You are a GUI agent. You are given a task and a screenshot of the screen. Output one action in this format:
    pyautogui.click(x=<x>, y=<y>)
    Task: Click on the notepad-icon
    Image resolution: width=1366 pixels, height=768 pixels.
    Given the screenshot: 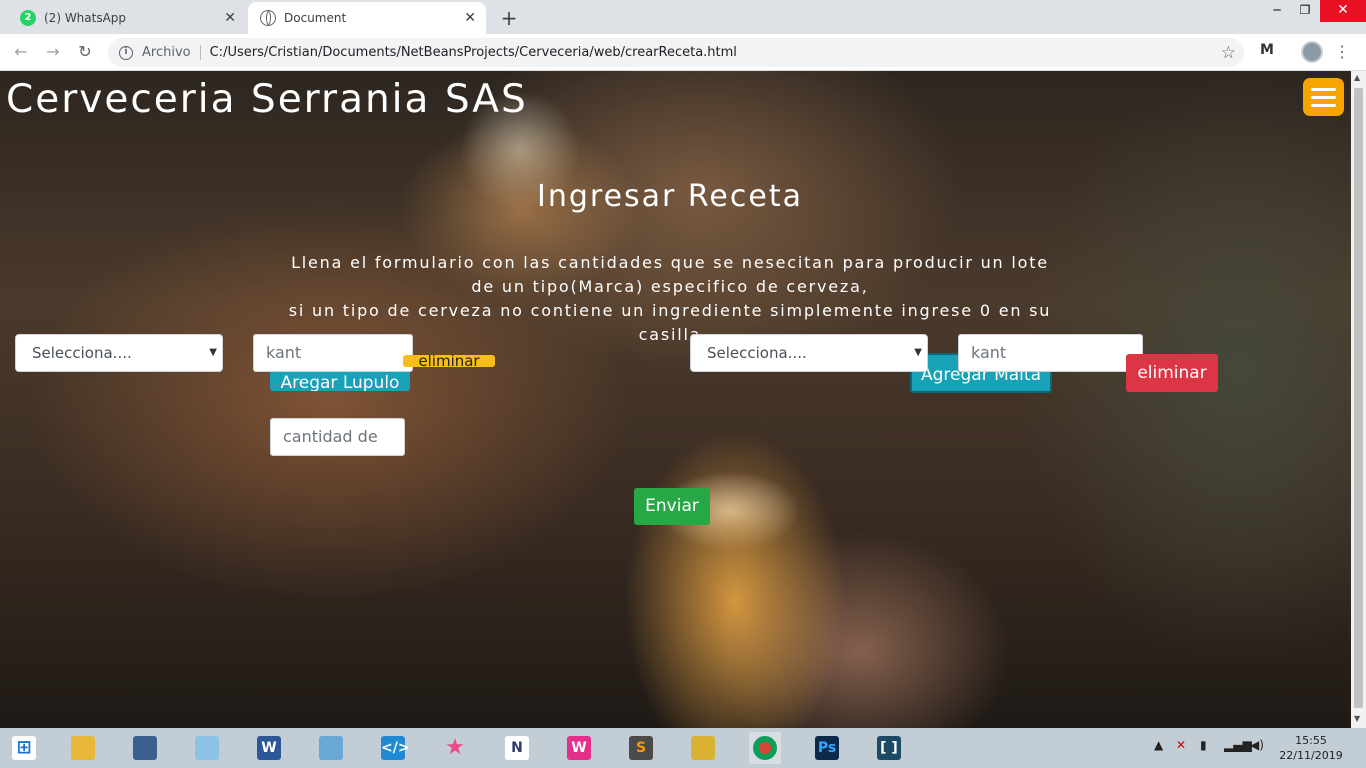 What is the action you would take?
    pyautogui.click(x=207, y=748)
    